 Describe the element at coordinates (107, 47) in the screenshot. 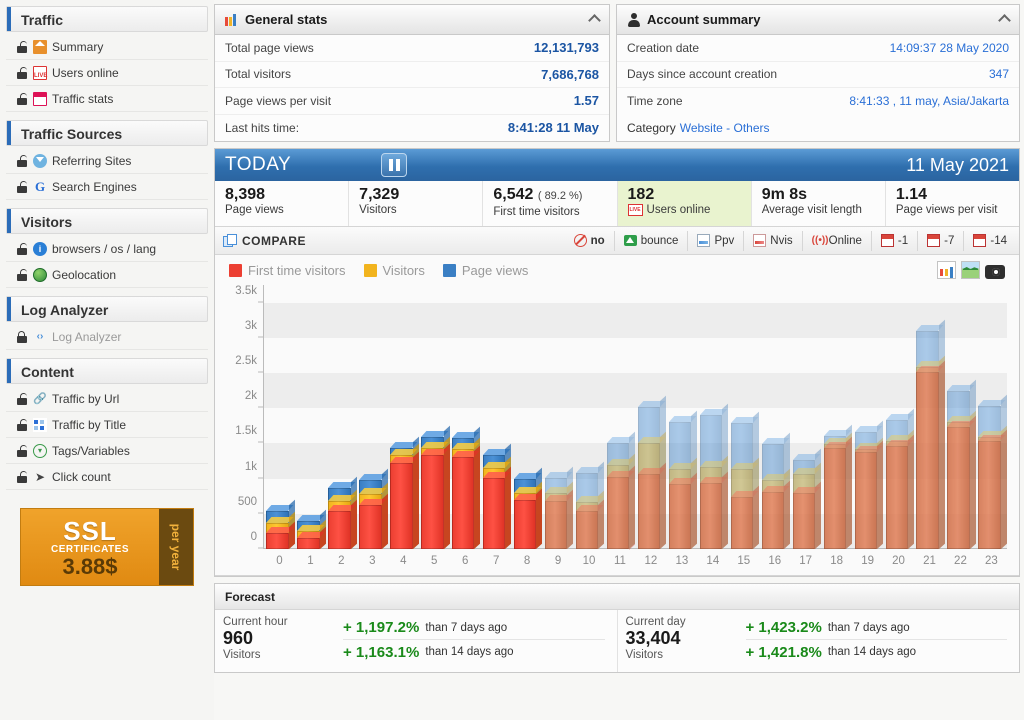

I see `sidebar-item-summary: Summary` at that location.